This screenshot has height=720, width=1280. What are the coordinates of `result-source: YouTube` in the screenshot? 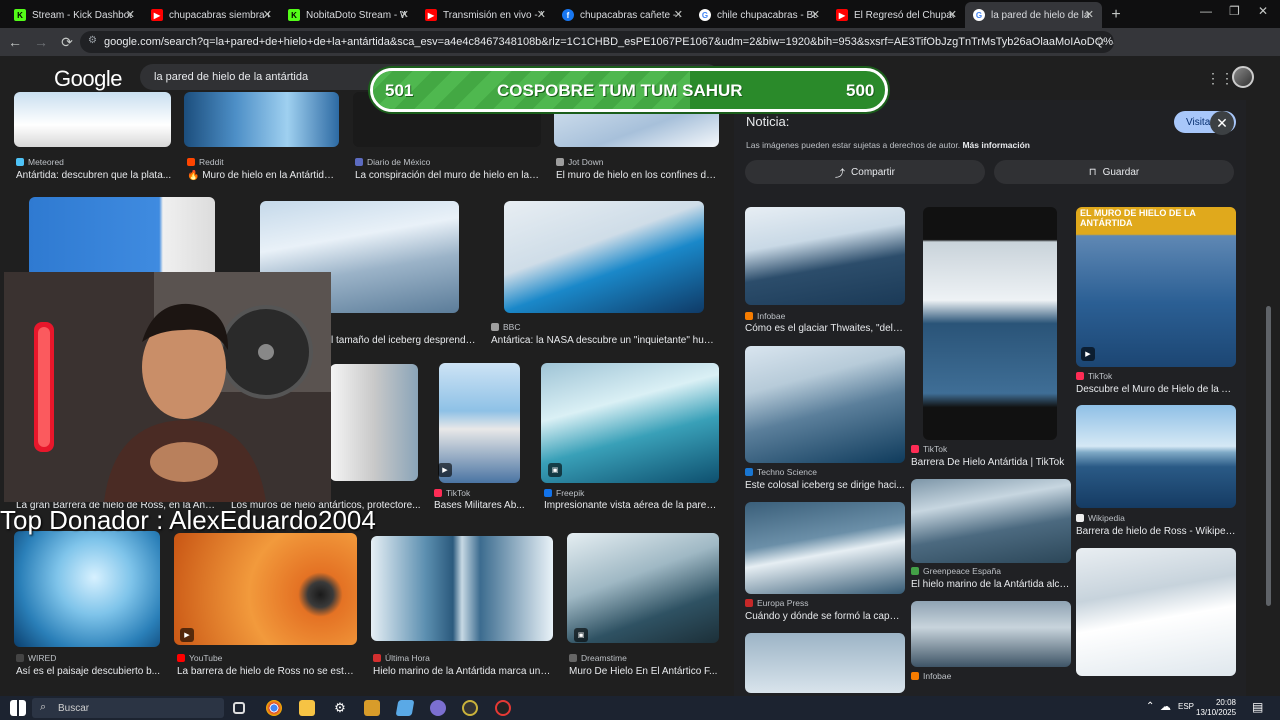 It's located at (199, 658).